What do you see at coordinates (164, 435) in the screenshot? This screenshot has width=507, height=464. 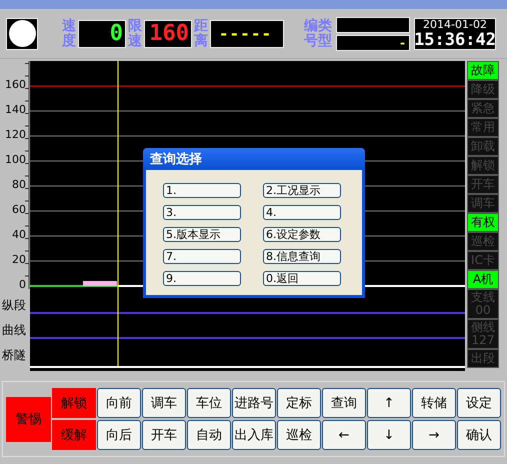 I see `key-button: 开车` at bounding box center [164, 435].